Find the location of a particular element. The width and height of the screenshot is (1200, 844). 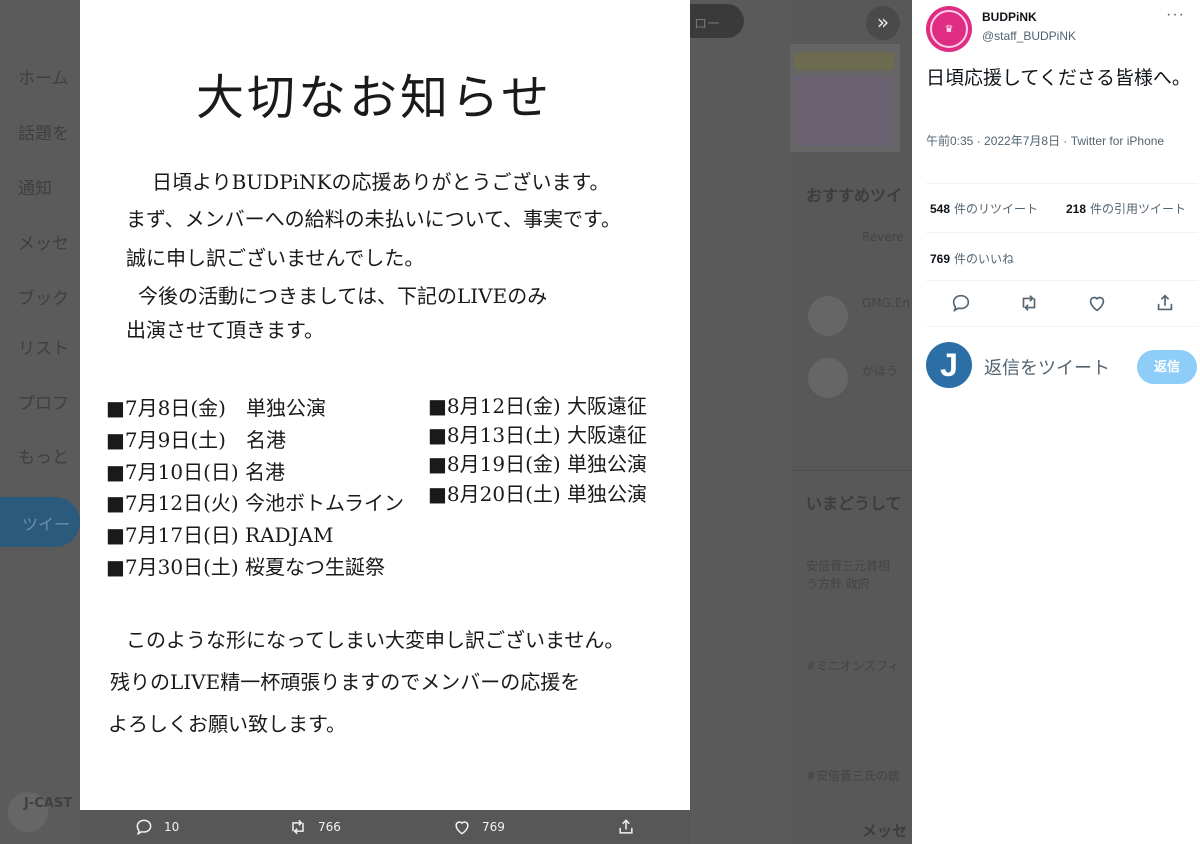

logo-icon: ♛ is located at coordinates (949, 29).